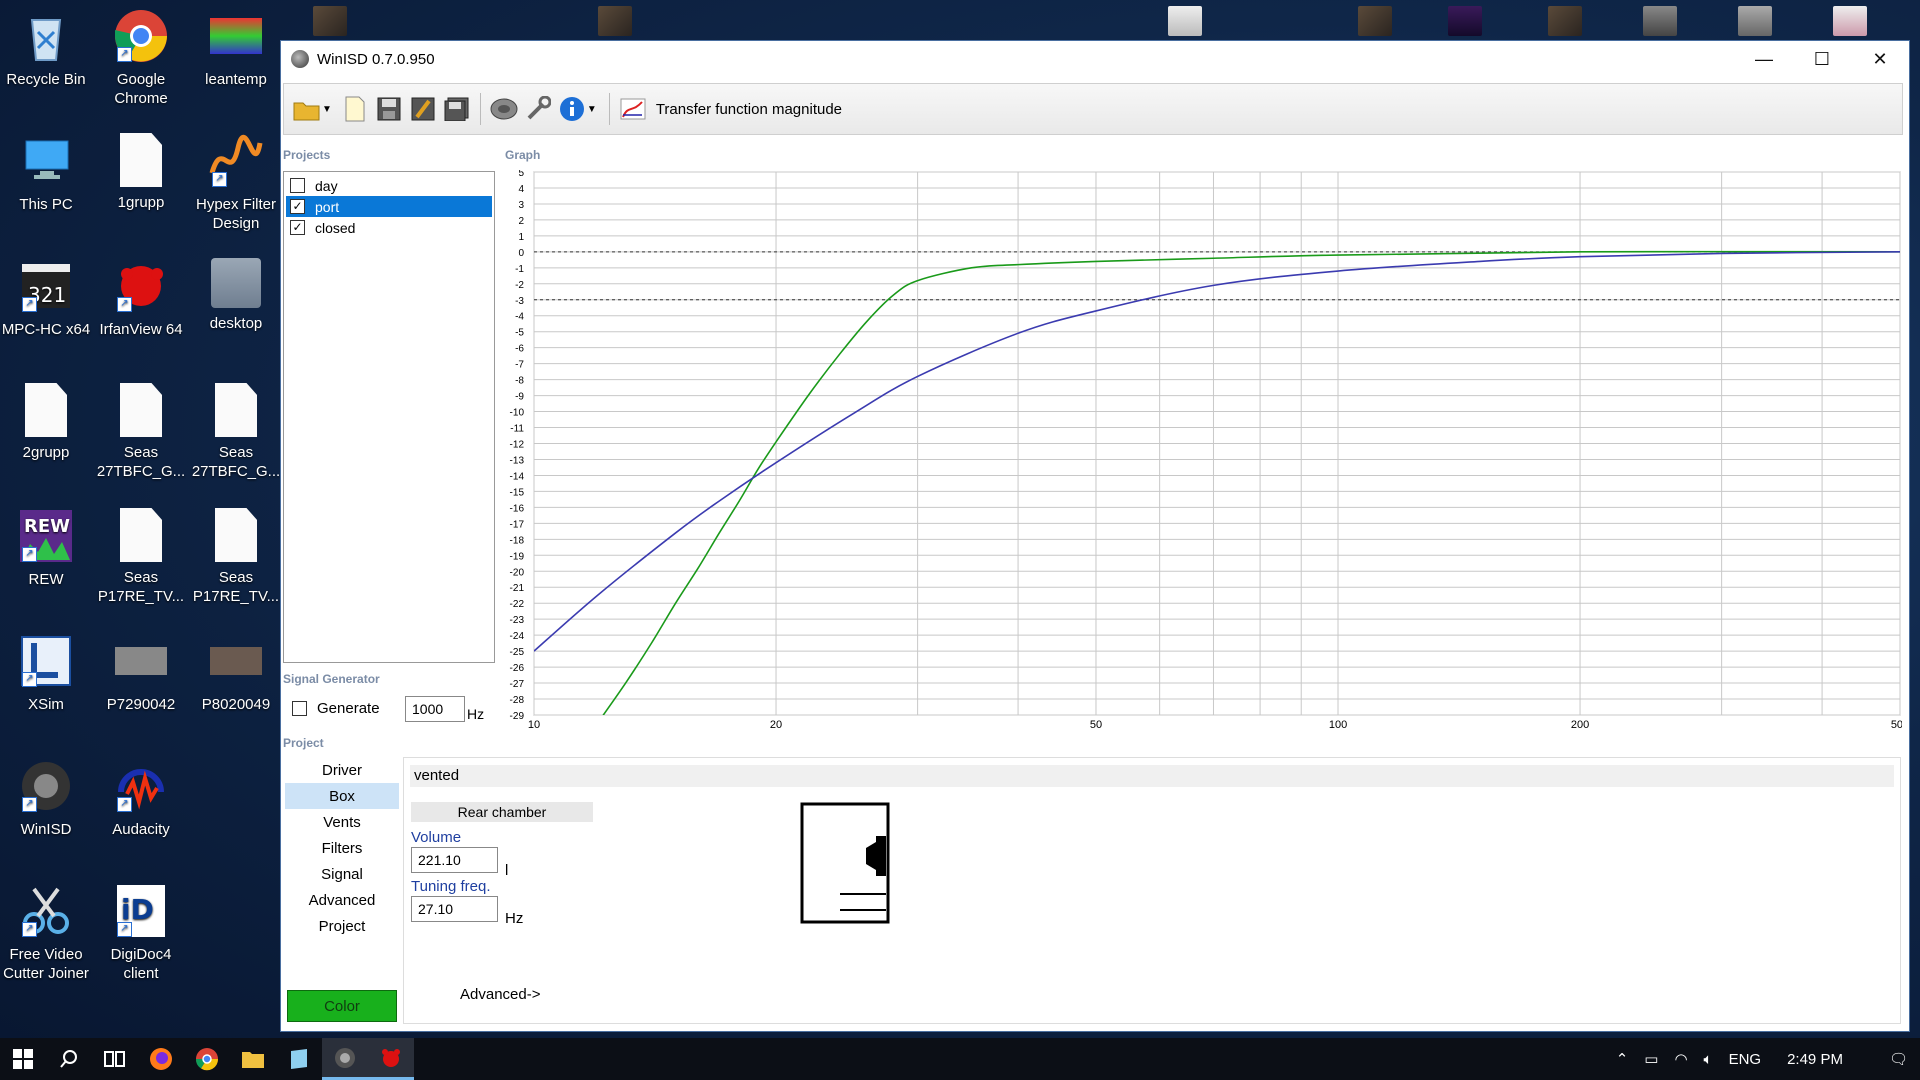  I want to click on desktop-icon-mpc-hc: 321 ↗ MPC-HC x64, so click(46, 298).